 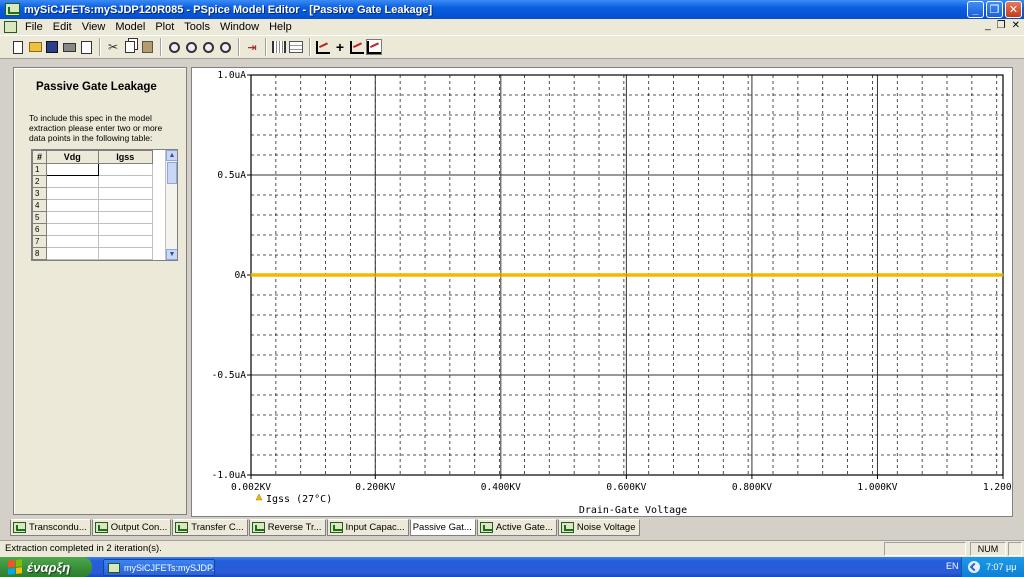 What do you see at coordinates (130, 27) in the screenshot?
I see `menu-model: Model` at bounding box center [130, 27].